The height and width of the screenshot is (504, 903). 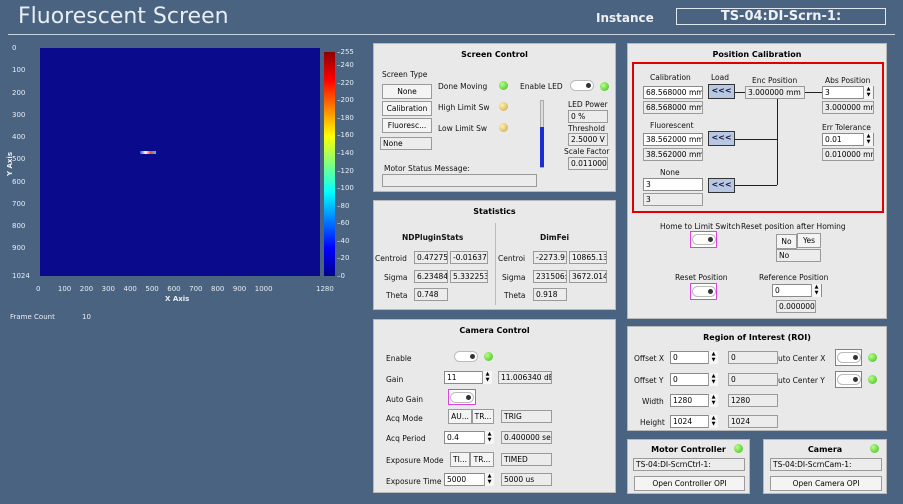 What do you see at coordinates (463, 86) in the screenshot?
I see `done-moving-label: Done Moving` at bounding box center [463, 86].